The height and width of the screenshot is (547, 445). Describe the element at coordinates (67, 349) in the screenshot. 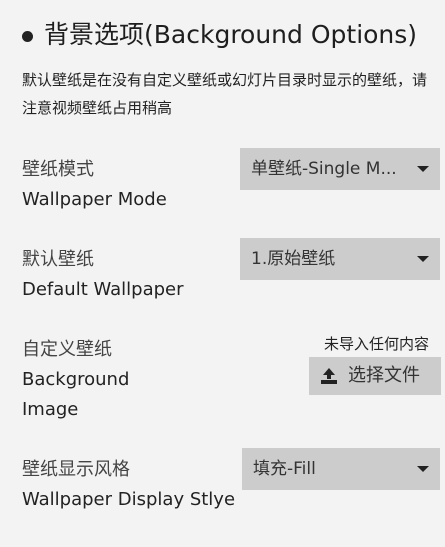

I see `background-image-label-cn: 自定义壁纸` at that location.